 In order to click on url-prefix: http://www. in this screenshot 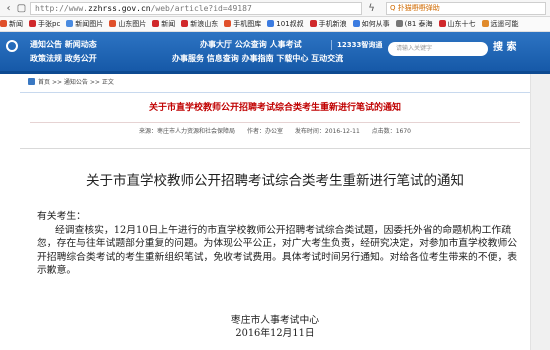, I will do `click(61, 8)`.